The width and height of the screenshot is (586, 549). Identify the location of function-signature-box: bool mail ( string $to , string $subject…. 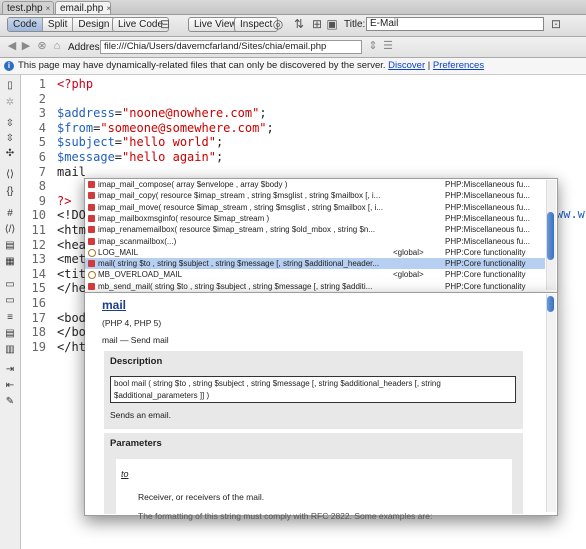
(313, 389).